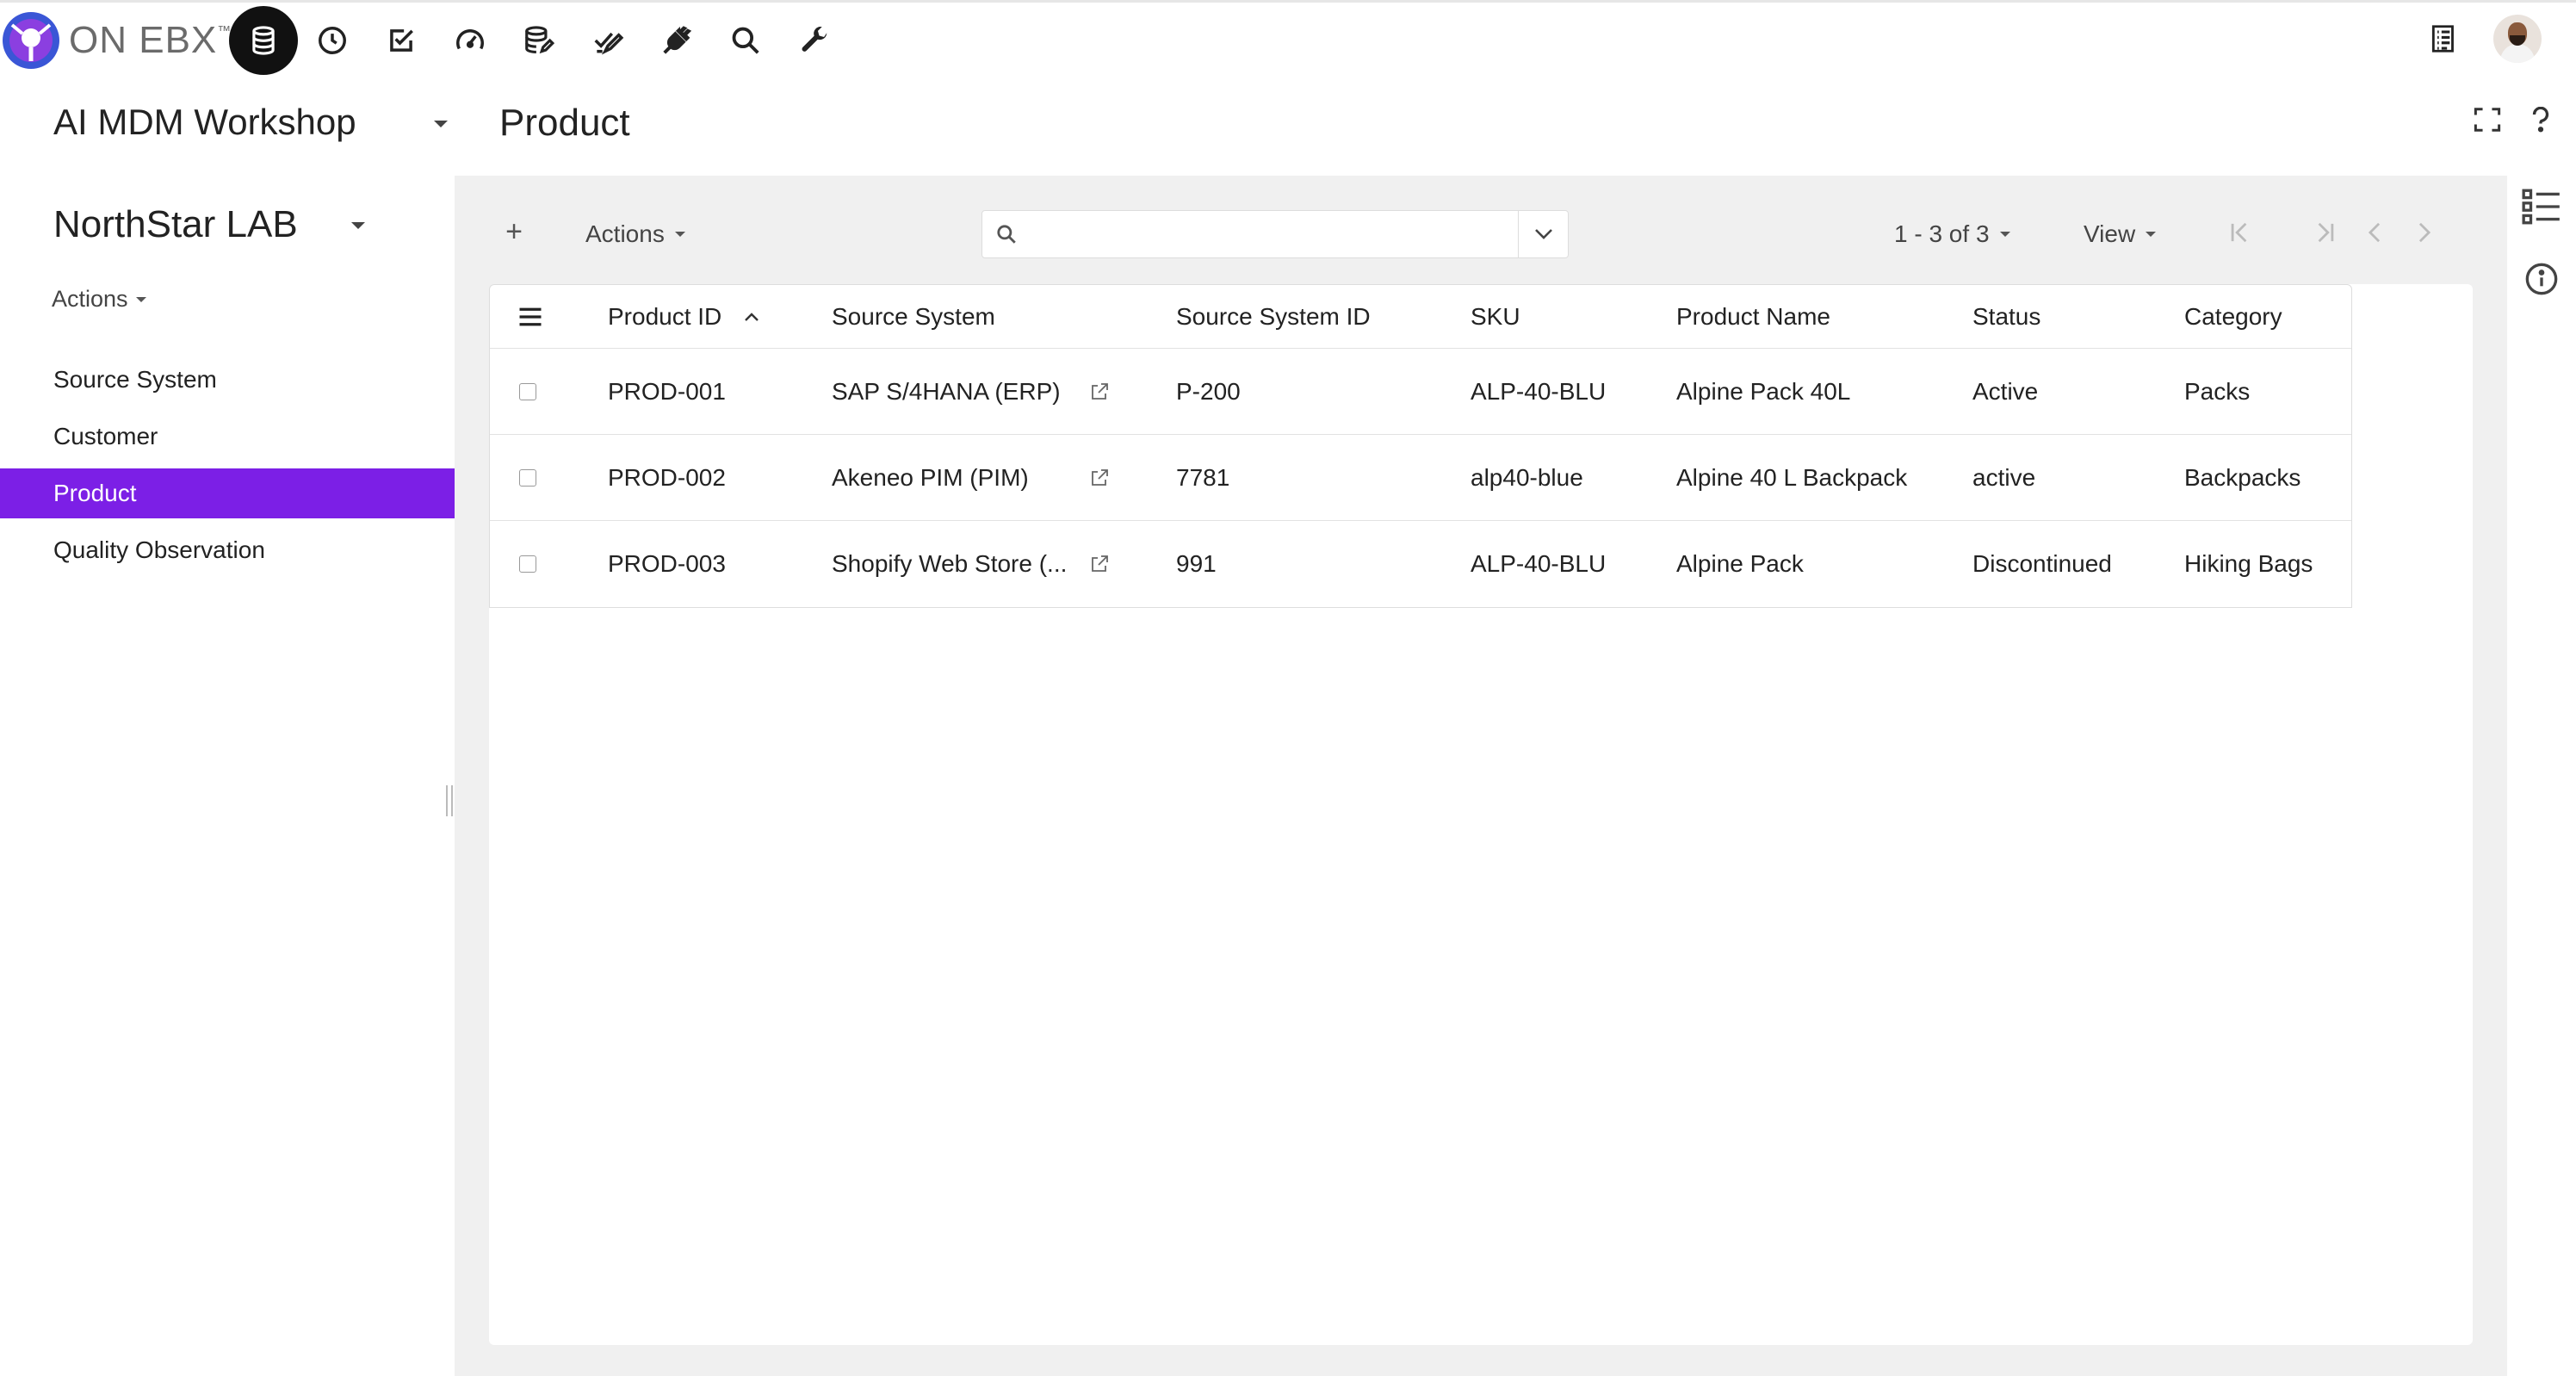  I want to click on dashboard-gauge-icon, so click(470, 39).